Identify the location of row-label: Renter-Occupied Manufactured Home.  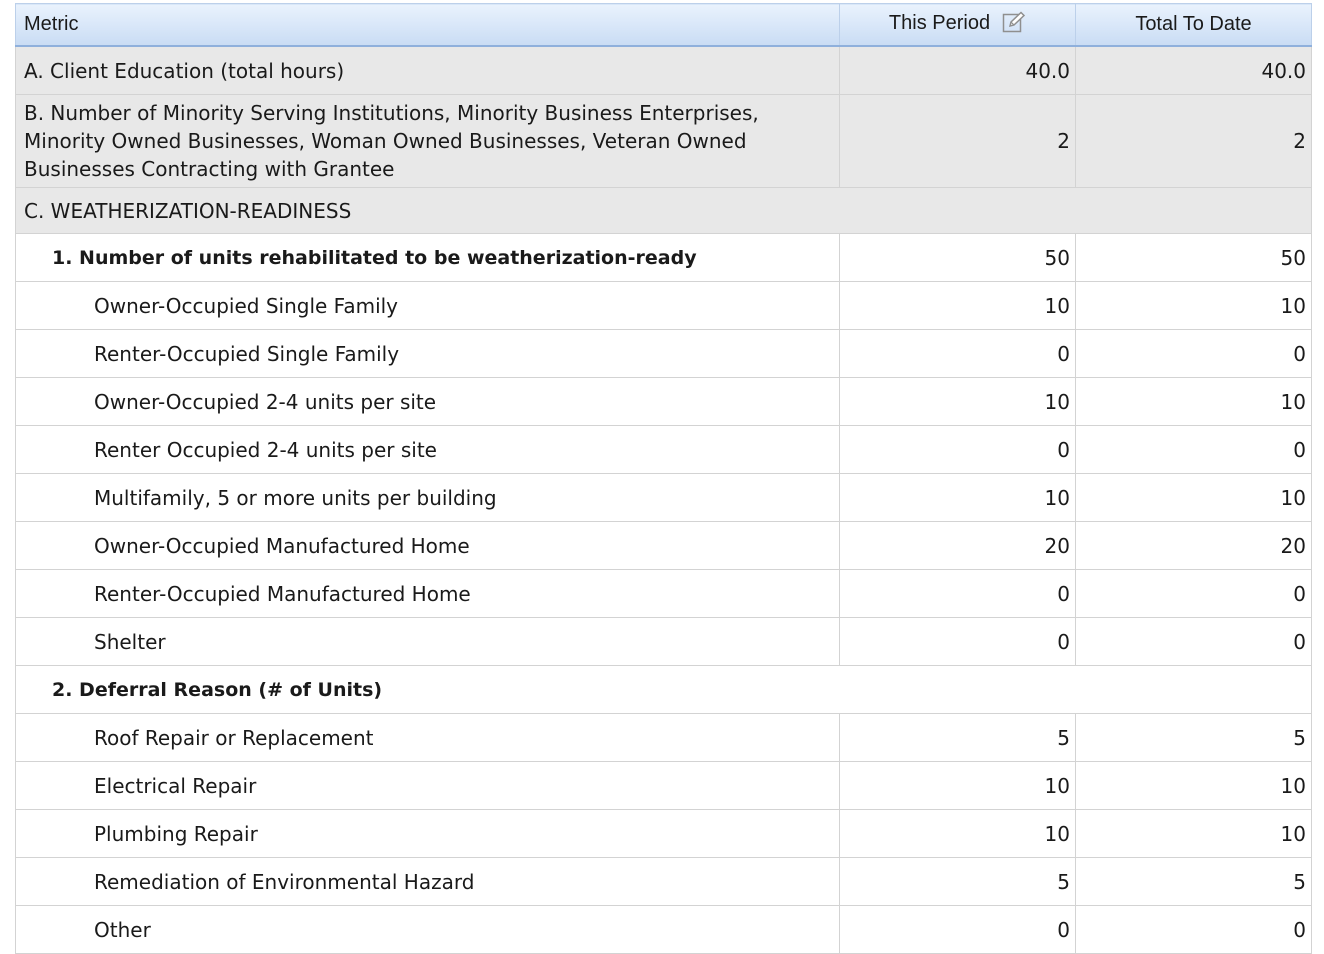
(427, 593).